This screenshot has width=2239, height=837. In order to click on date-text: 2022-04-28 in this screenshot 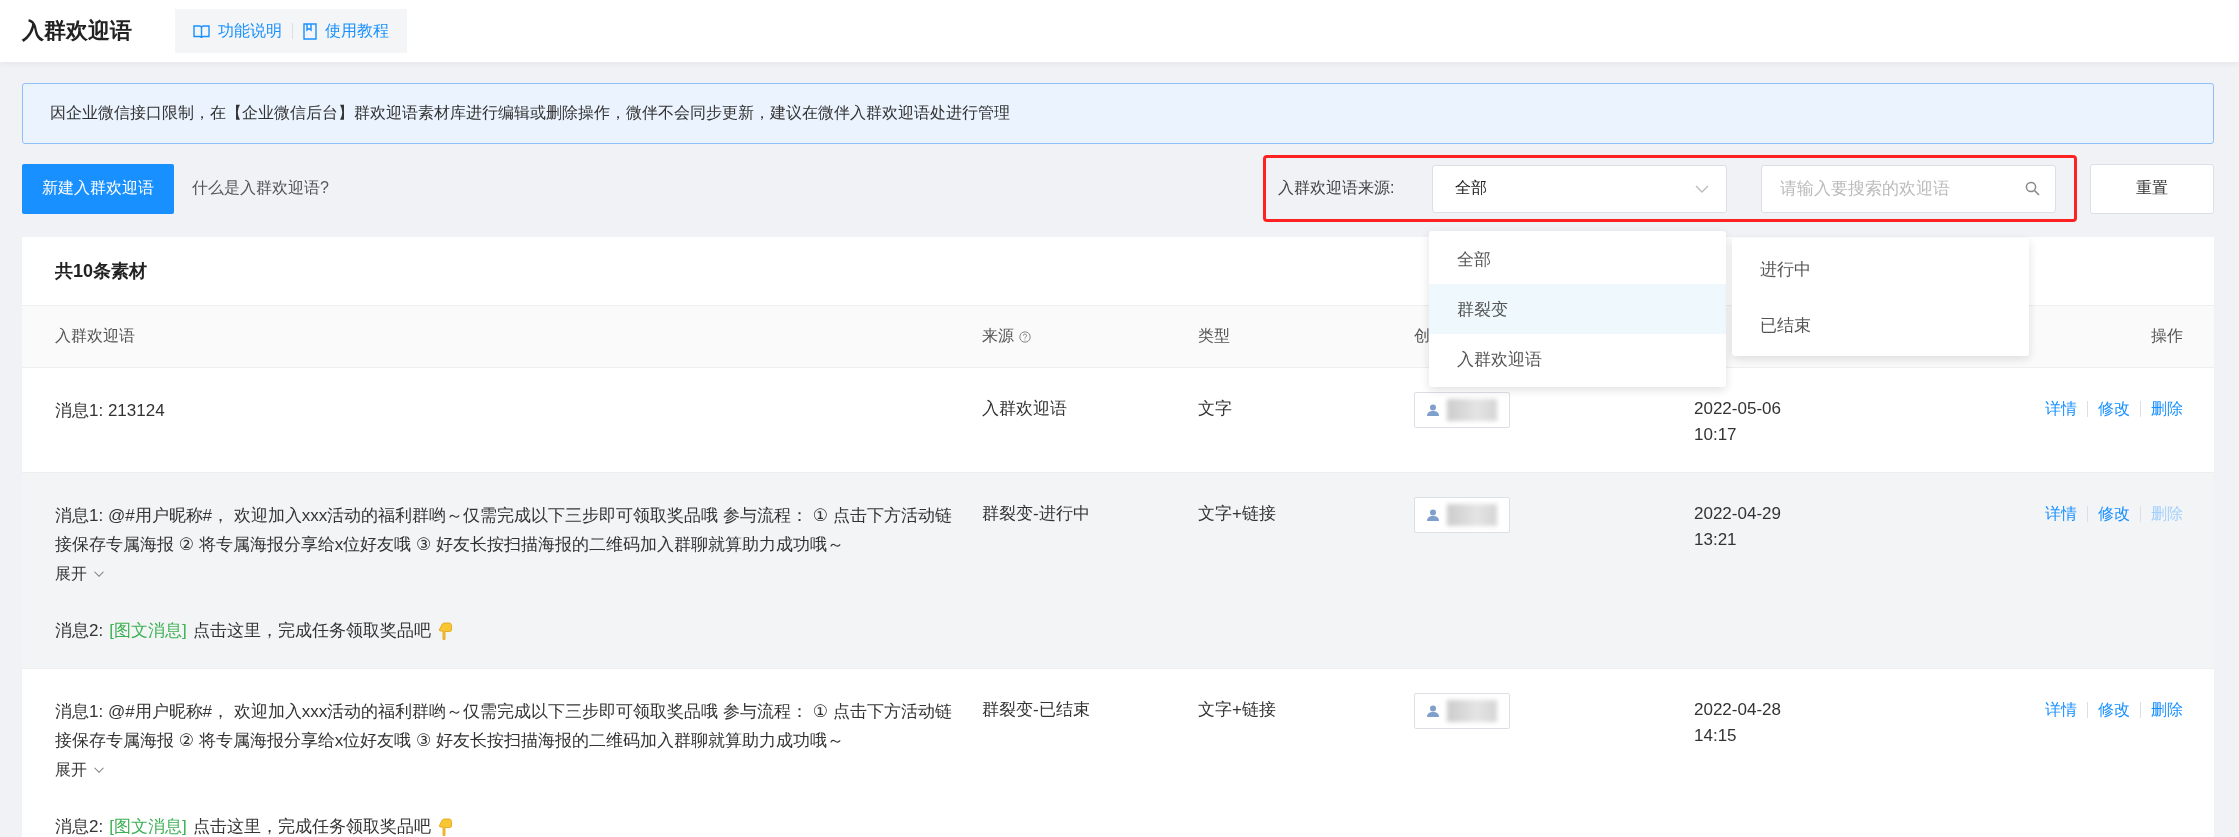, I will do `click(1738, 710)`.